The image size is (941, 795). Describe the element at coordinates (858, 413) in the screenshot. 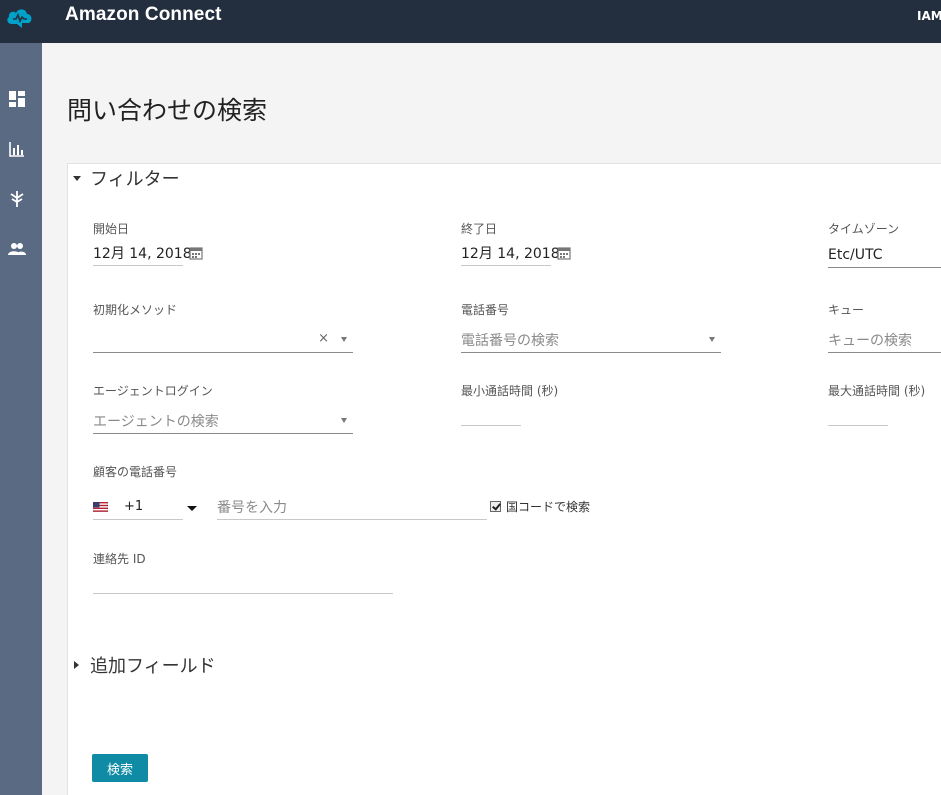

I see `max-duration-input` at that location.